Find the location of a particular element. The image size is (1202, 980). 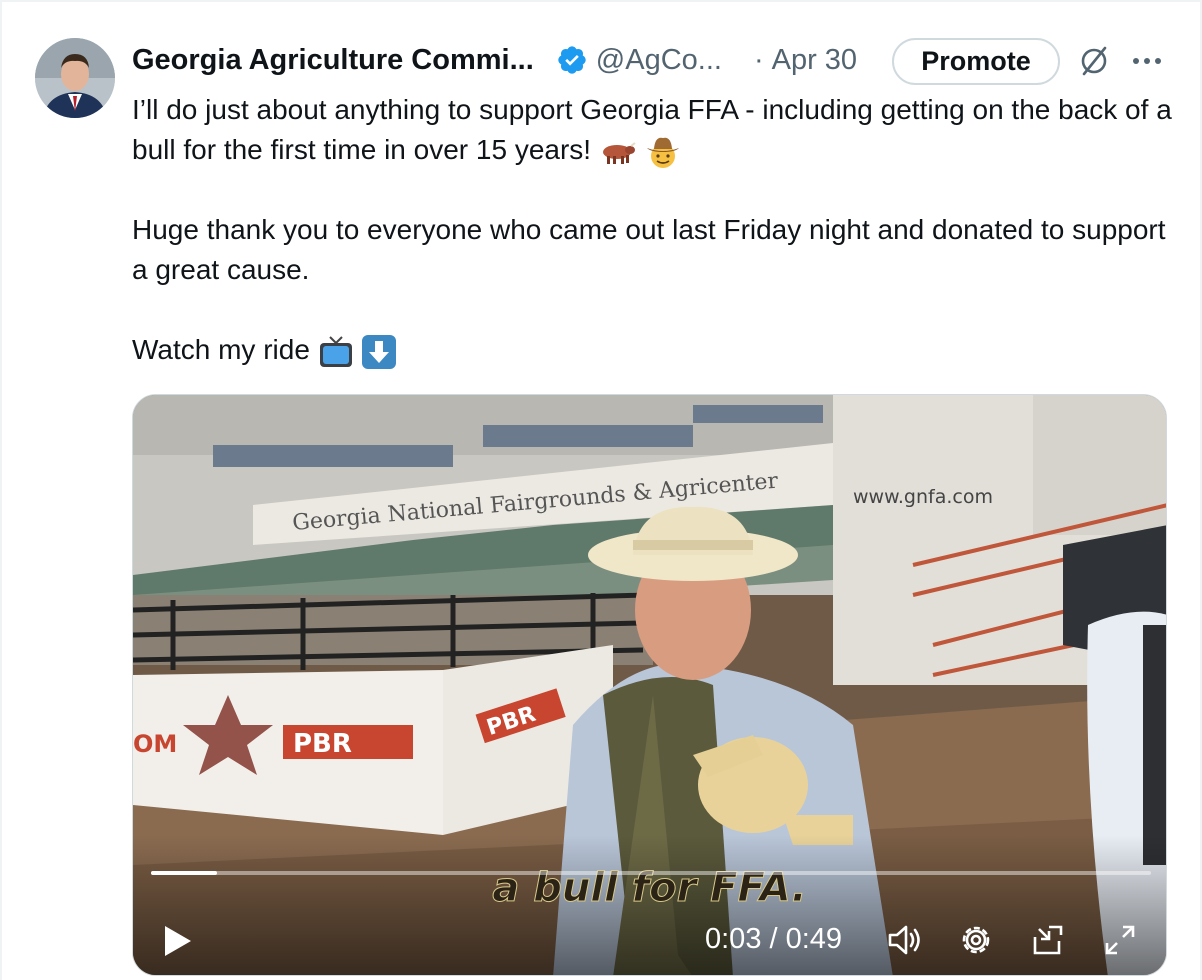

website-text: www.gnfa.com is located at coordinates (923, 497).